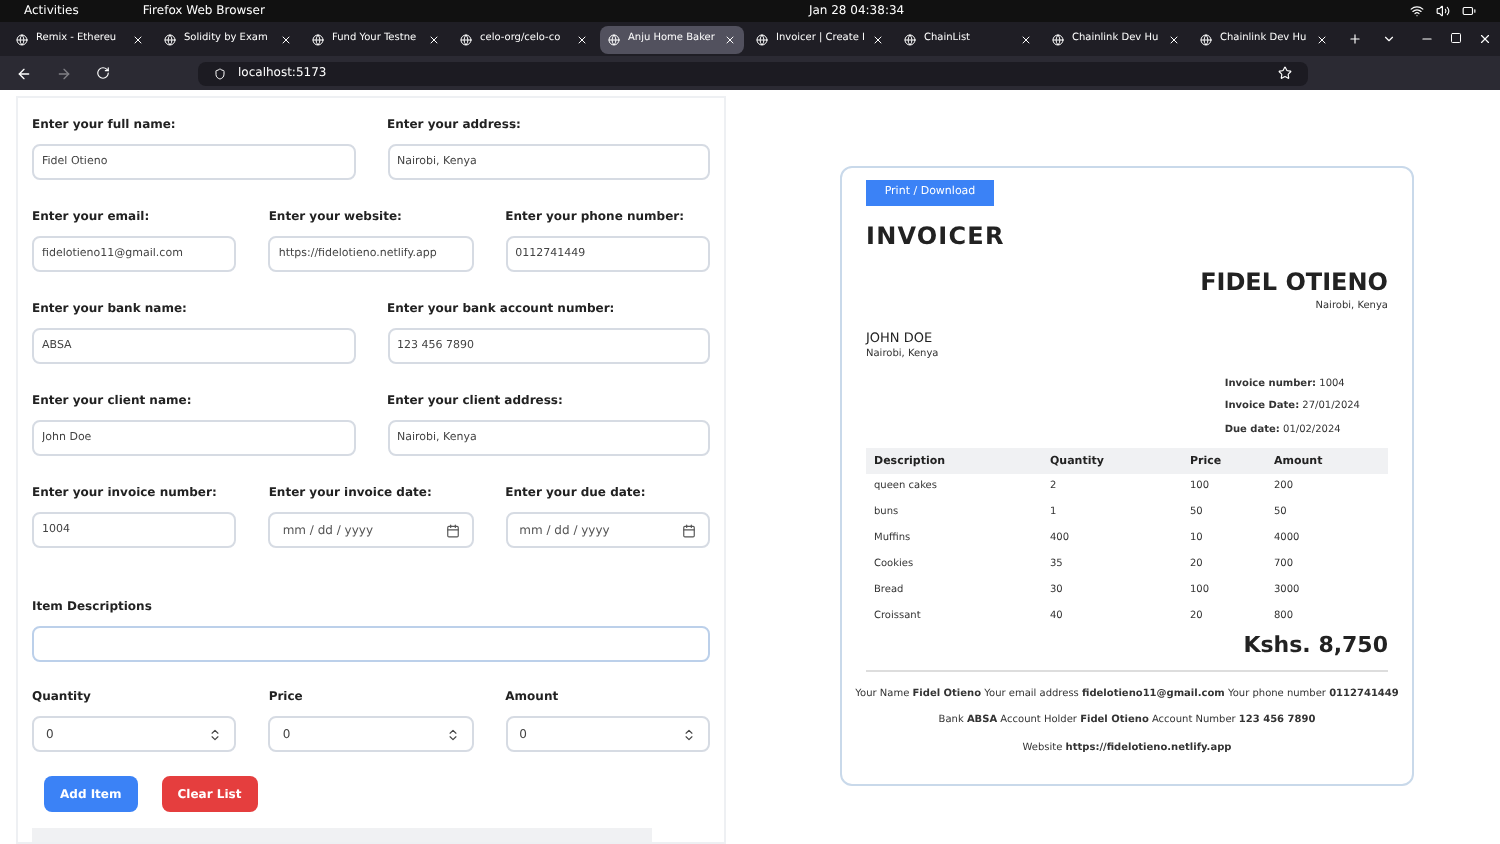 The height and width of the screenshot is (844, 1500). Describe the element at coordinates (1294, 283) in the screenshot. I see `sender-name: FIDEL OTIENO` at that location.